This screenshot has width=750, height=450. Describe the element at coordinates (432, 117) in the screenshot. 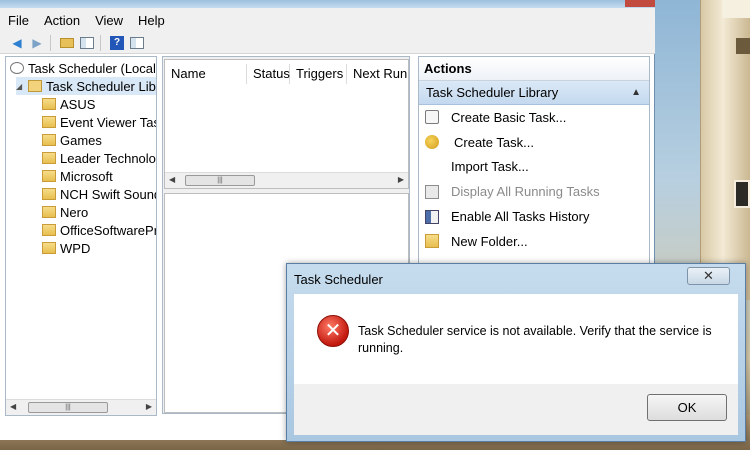

I see `create-basic-task-icon` at that location.